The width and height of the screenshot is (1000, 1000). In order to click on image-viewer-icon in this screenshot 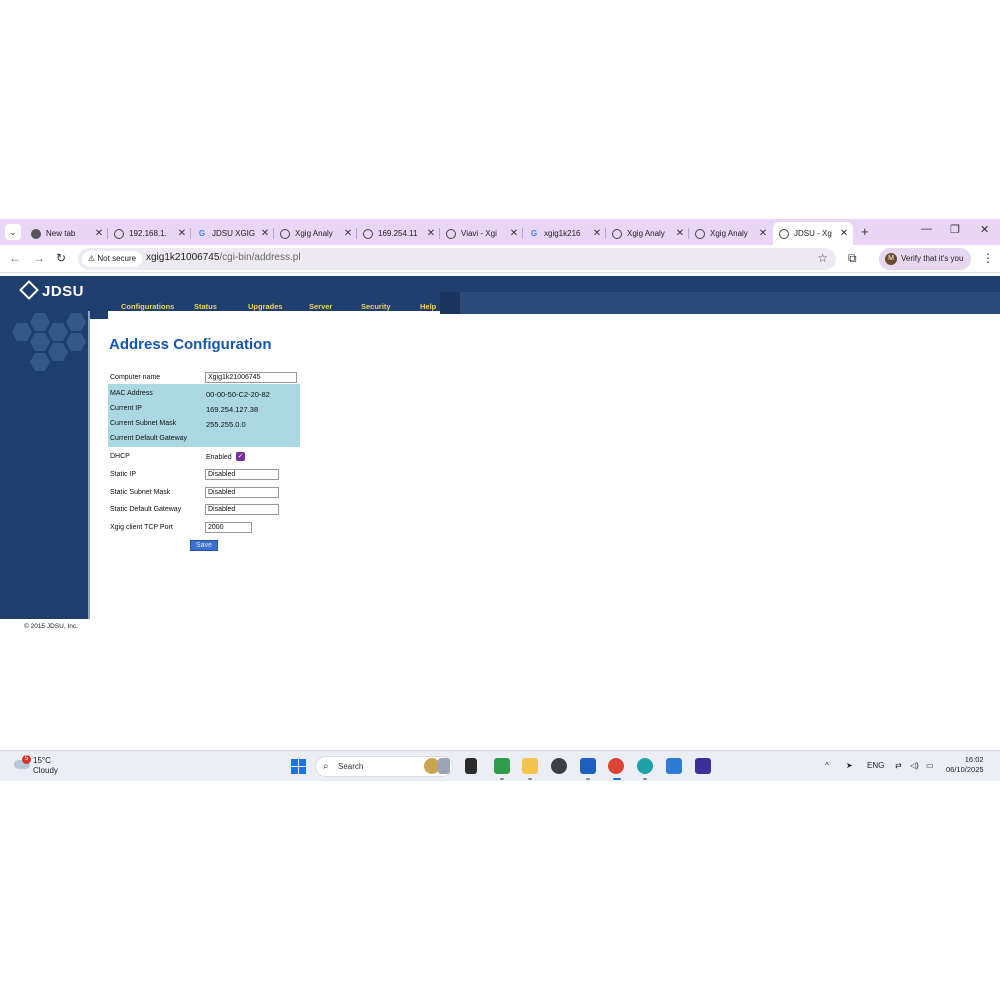, I will do `click(674, 766)`.